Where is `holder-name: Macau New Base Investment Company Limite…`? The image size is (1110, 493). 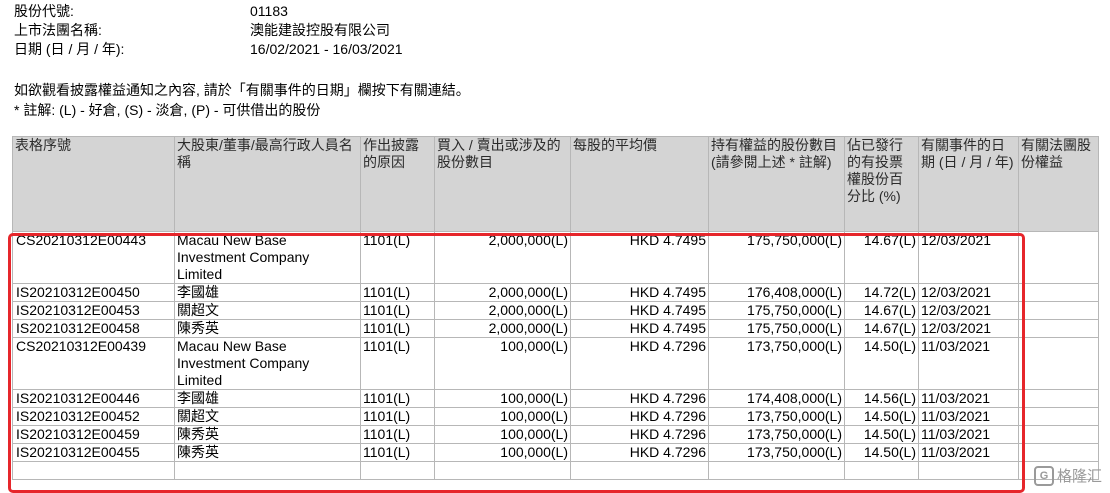 holder-name: Macau New Base Investment Company Limite… is located at coordinates (267, 257).